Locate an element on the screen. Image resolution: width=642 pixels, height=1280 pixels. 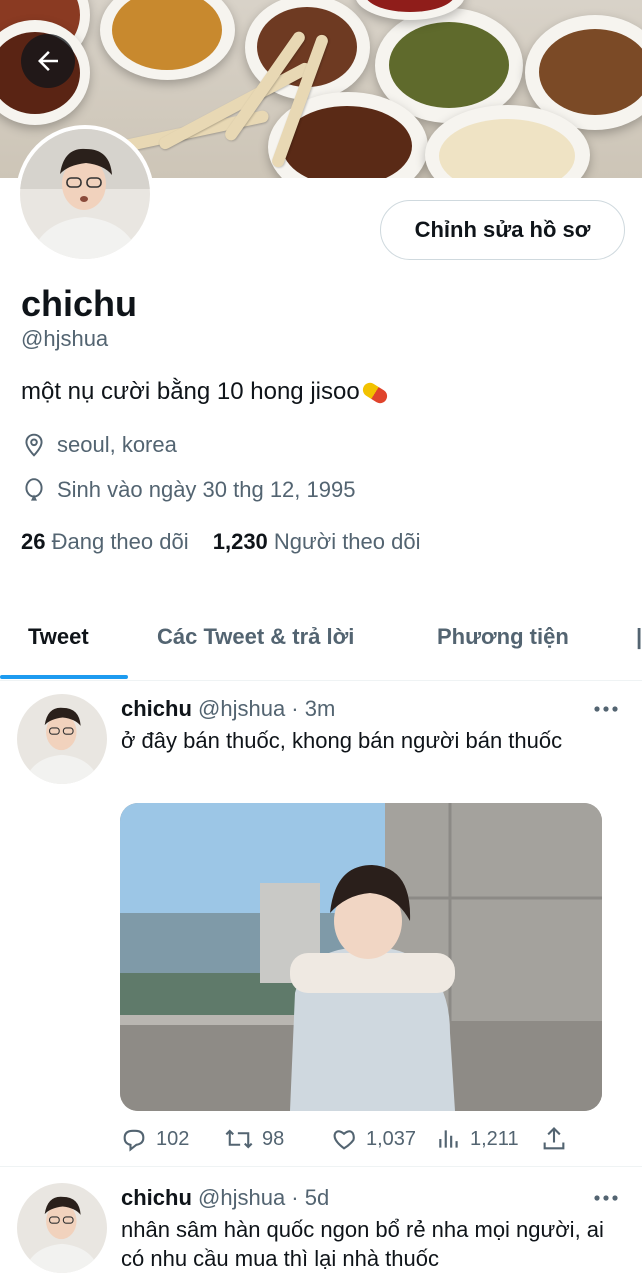
following-link: 26 Đang theo dõi is located at coordinates (105, 541).